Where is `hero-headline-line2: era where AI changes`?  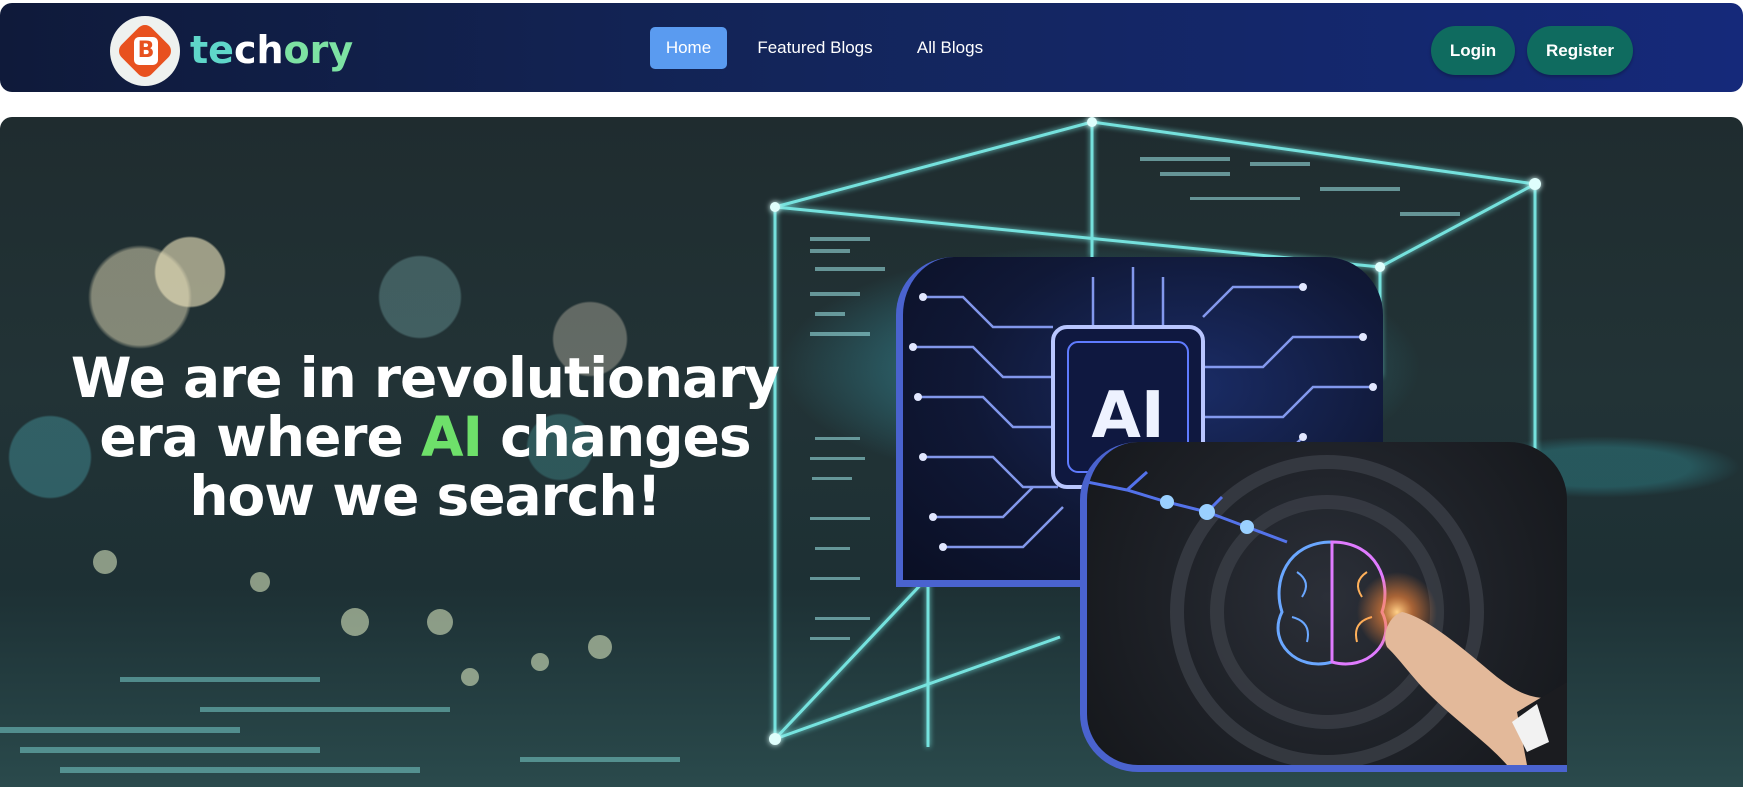 hero-headline-line2: era where AI changes is located at coordinates (425, 437).